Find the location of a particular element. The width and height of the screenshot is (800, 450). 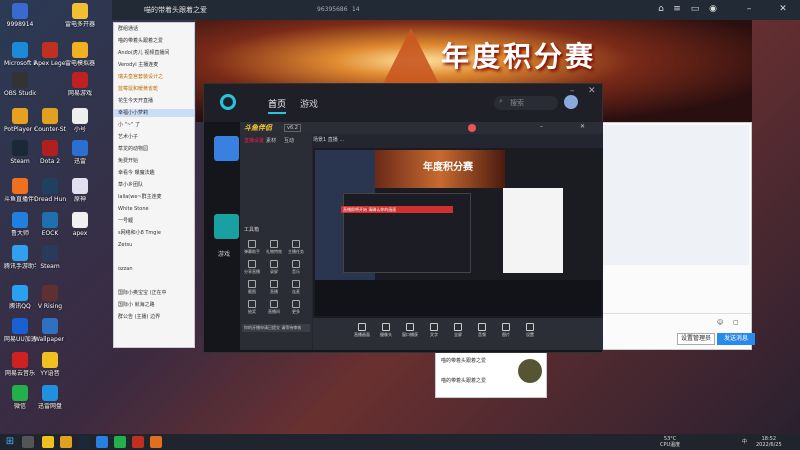

toolbar-button: 设置 is located at coordinates (530, 330).